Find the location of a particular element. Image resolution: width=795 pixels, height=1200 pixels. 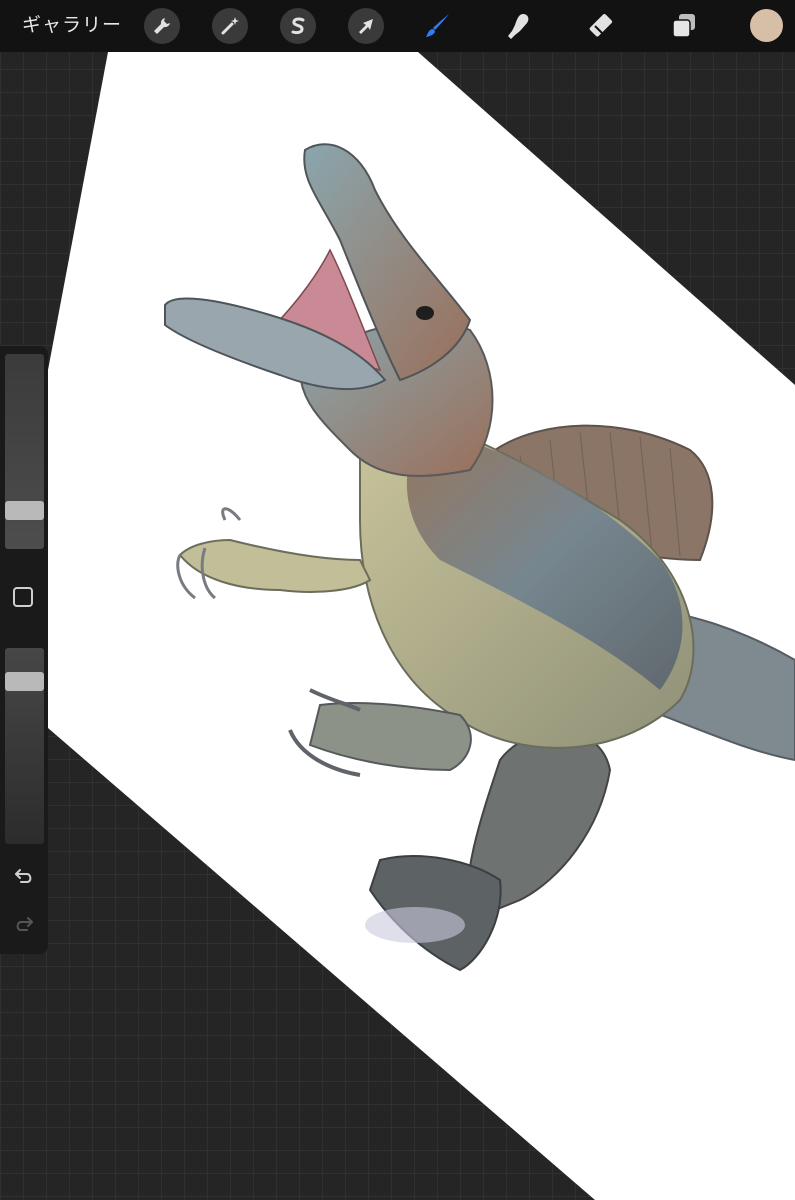

brush-icon is located at coordinates (438, 26).